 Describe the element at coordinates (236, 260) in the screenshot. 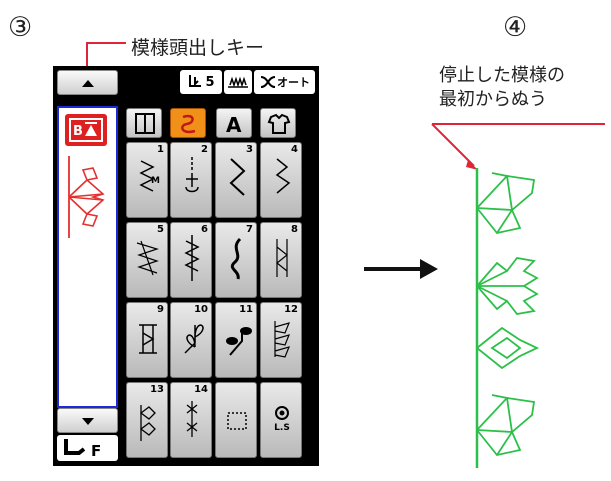

I see `stitch-key-7: 7` at that location.